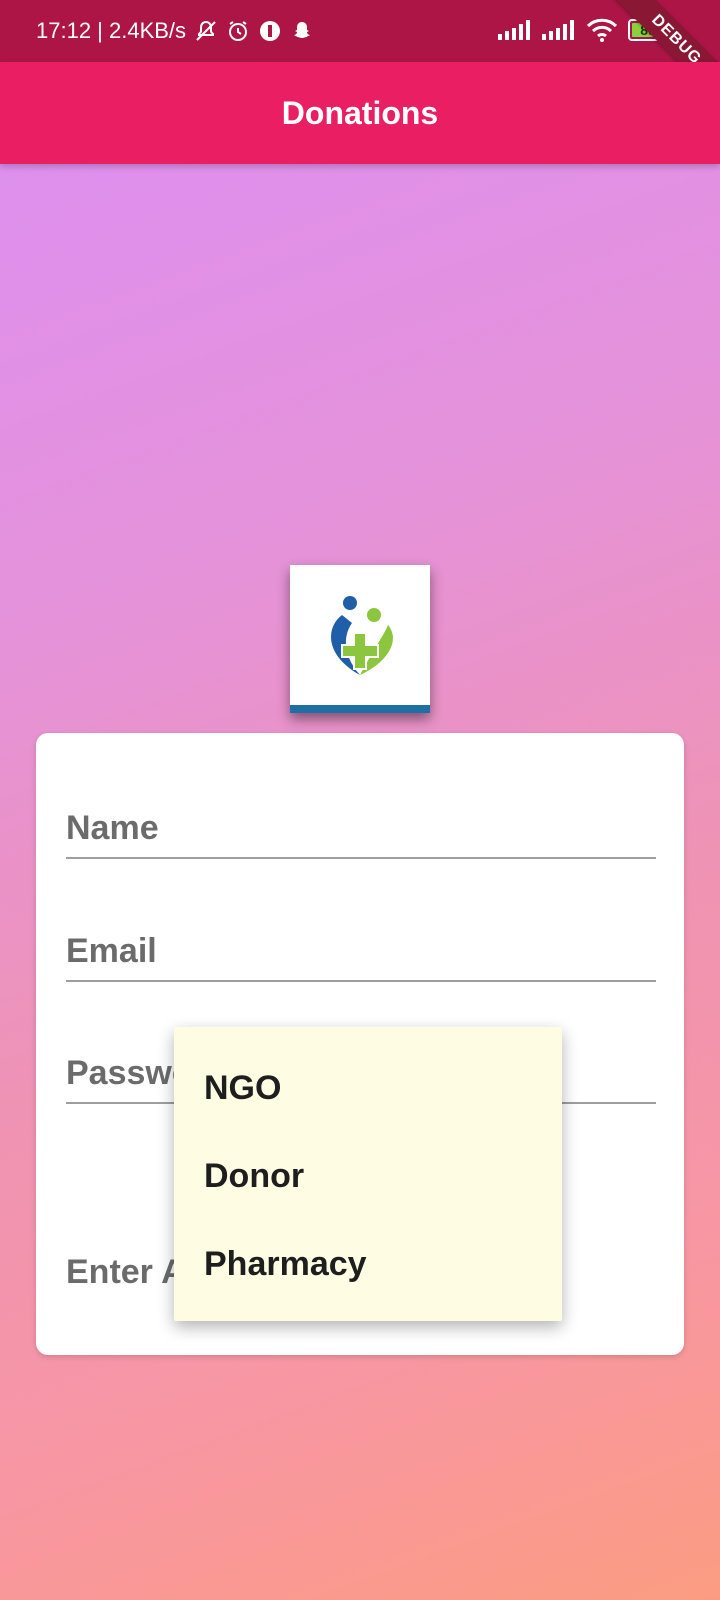  Describe the element at coordinates (361, 939) in the screenshot. I see `email-field: Email` at that location.